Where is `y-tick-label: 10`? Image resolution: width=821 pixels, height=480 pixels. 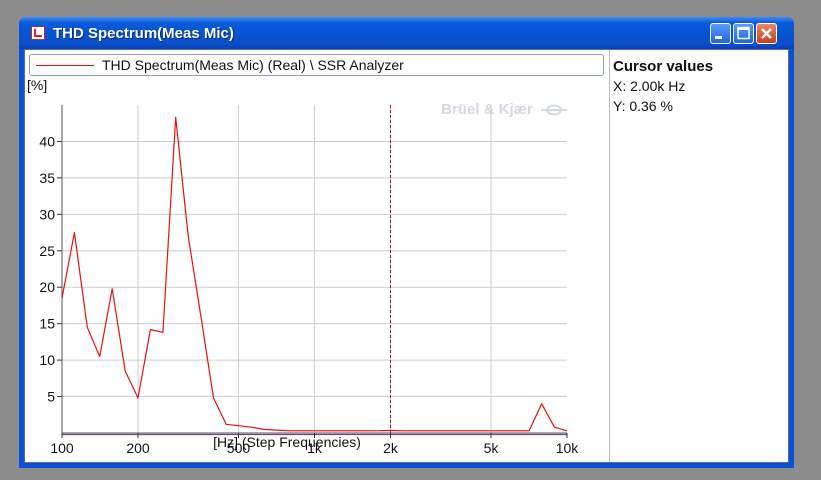
y-tick-label: 10 is located at coordinates (47, 360).